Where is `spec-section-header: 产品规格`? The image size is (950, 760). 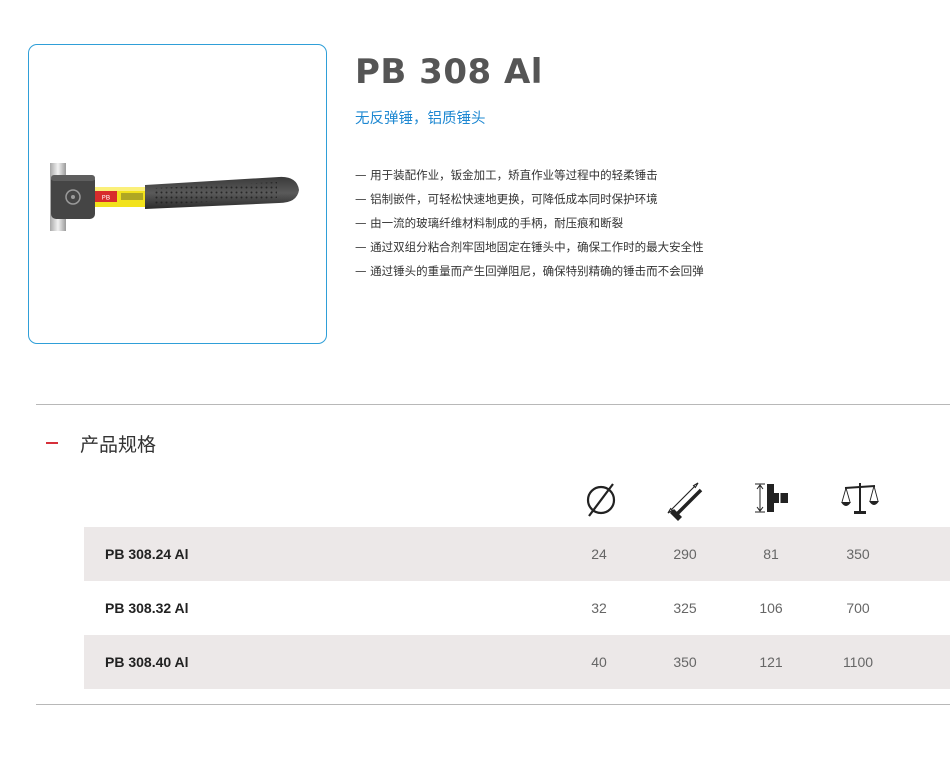 spec-section-header: 产品规格 is located at coordinates (101, 443).